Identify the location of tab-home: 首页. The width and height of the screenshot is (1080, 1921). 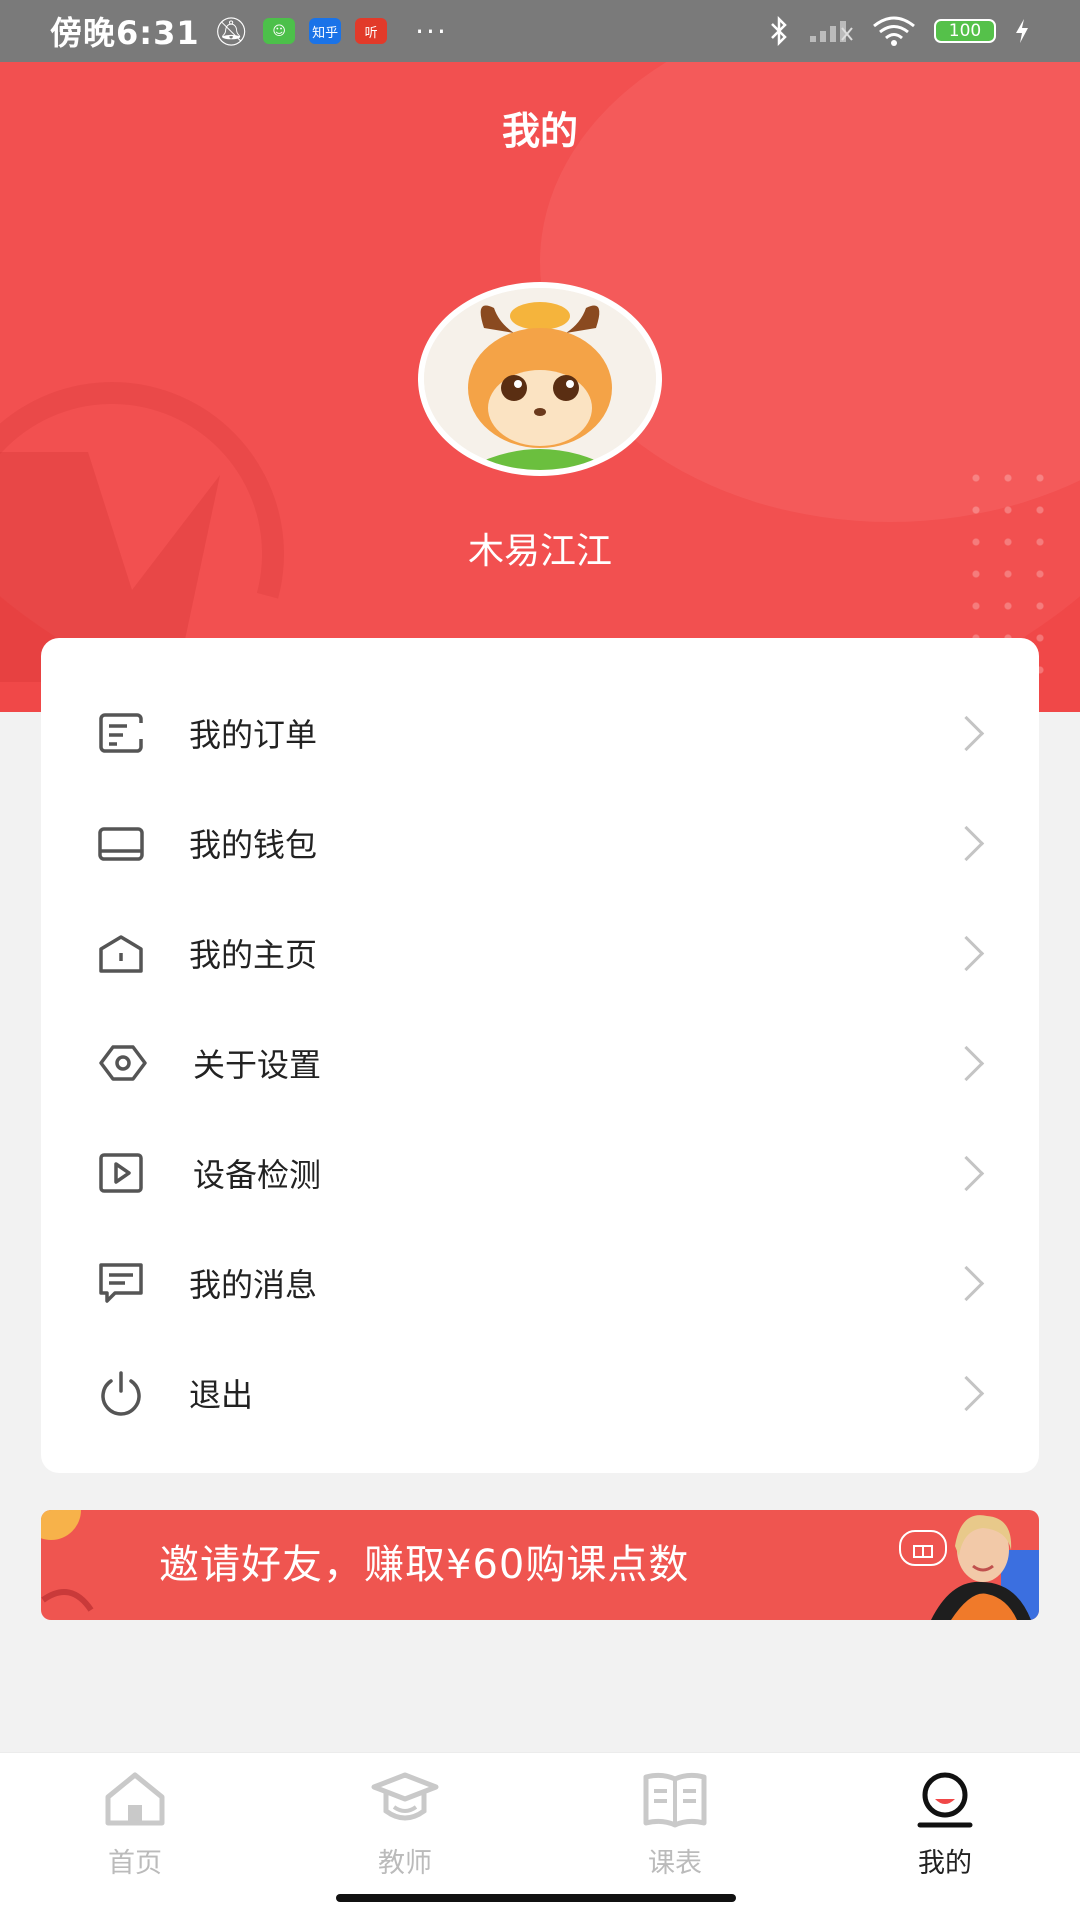
(135, 1824).